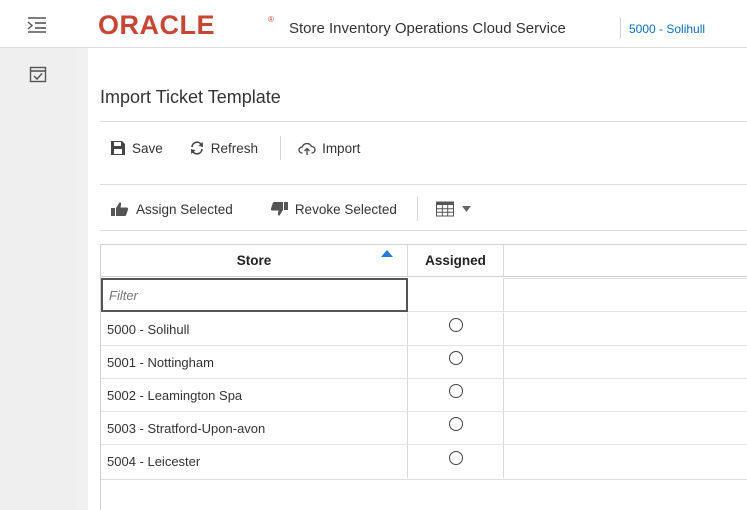 Image resolution: width=747 pixels, height=510 pixels. I want to click on cloud-upload-icon, so click(307, 148).